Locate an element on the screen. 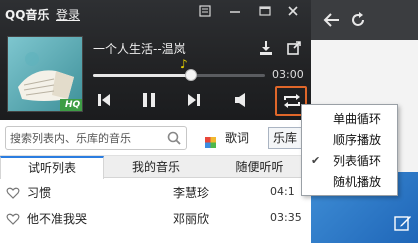 This screenshot has height=243, width=418. mini-mode-icon is located at coordinates (265, 11).